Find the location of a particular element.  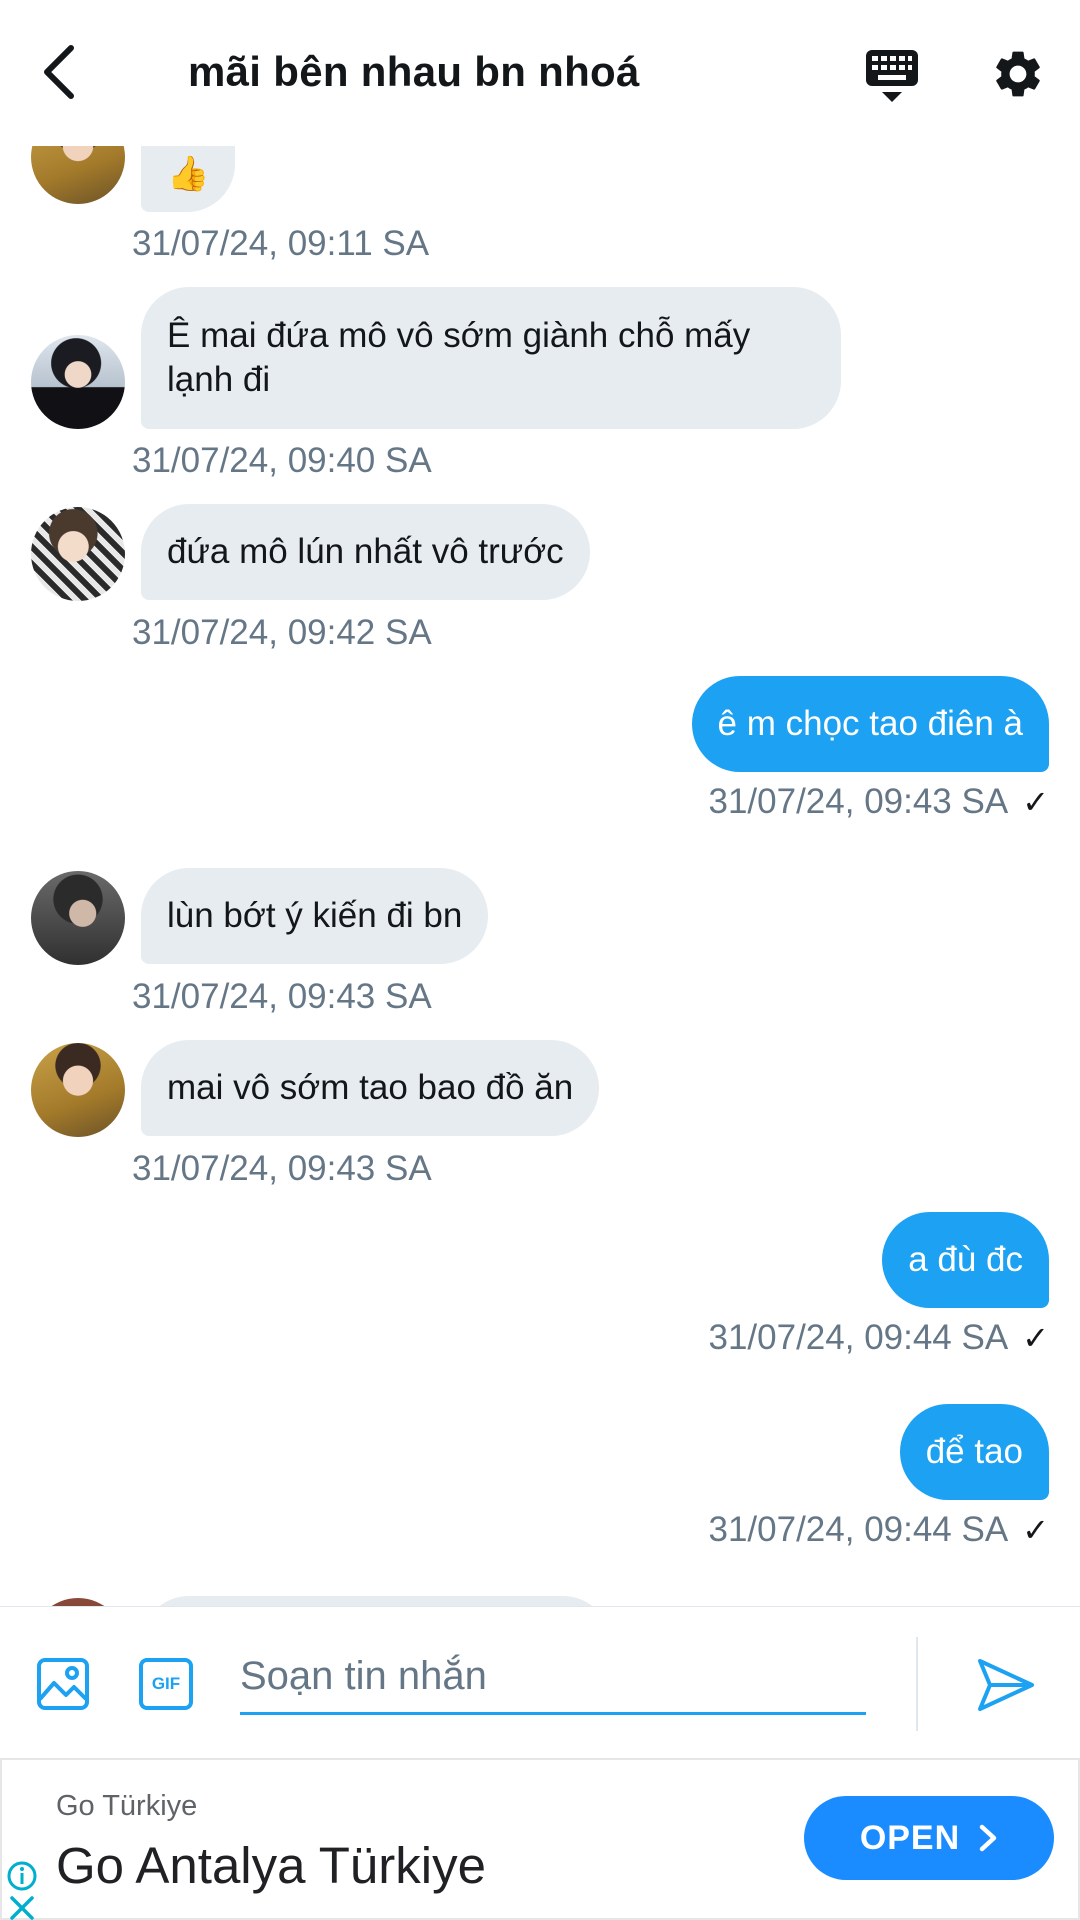

close-icon is located at coordinates (22, 1908).